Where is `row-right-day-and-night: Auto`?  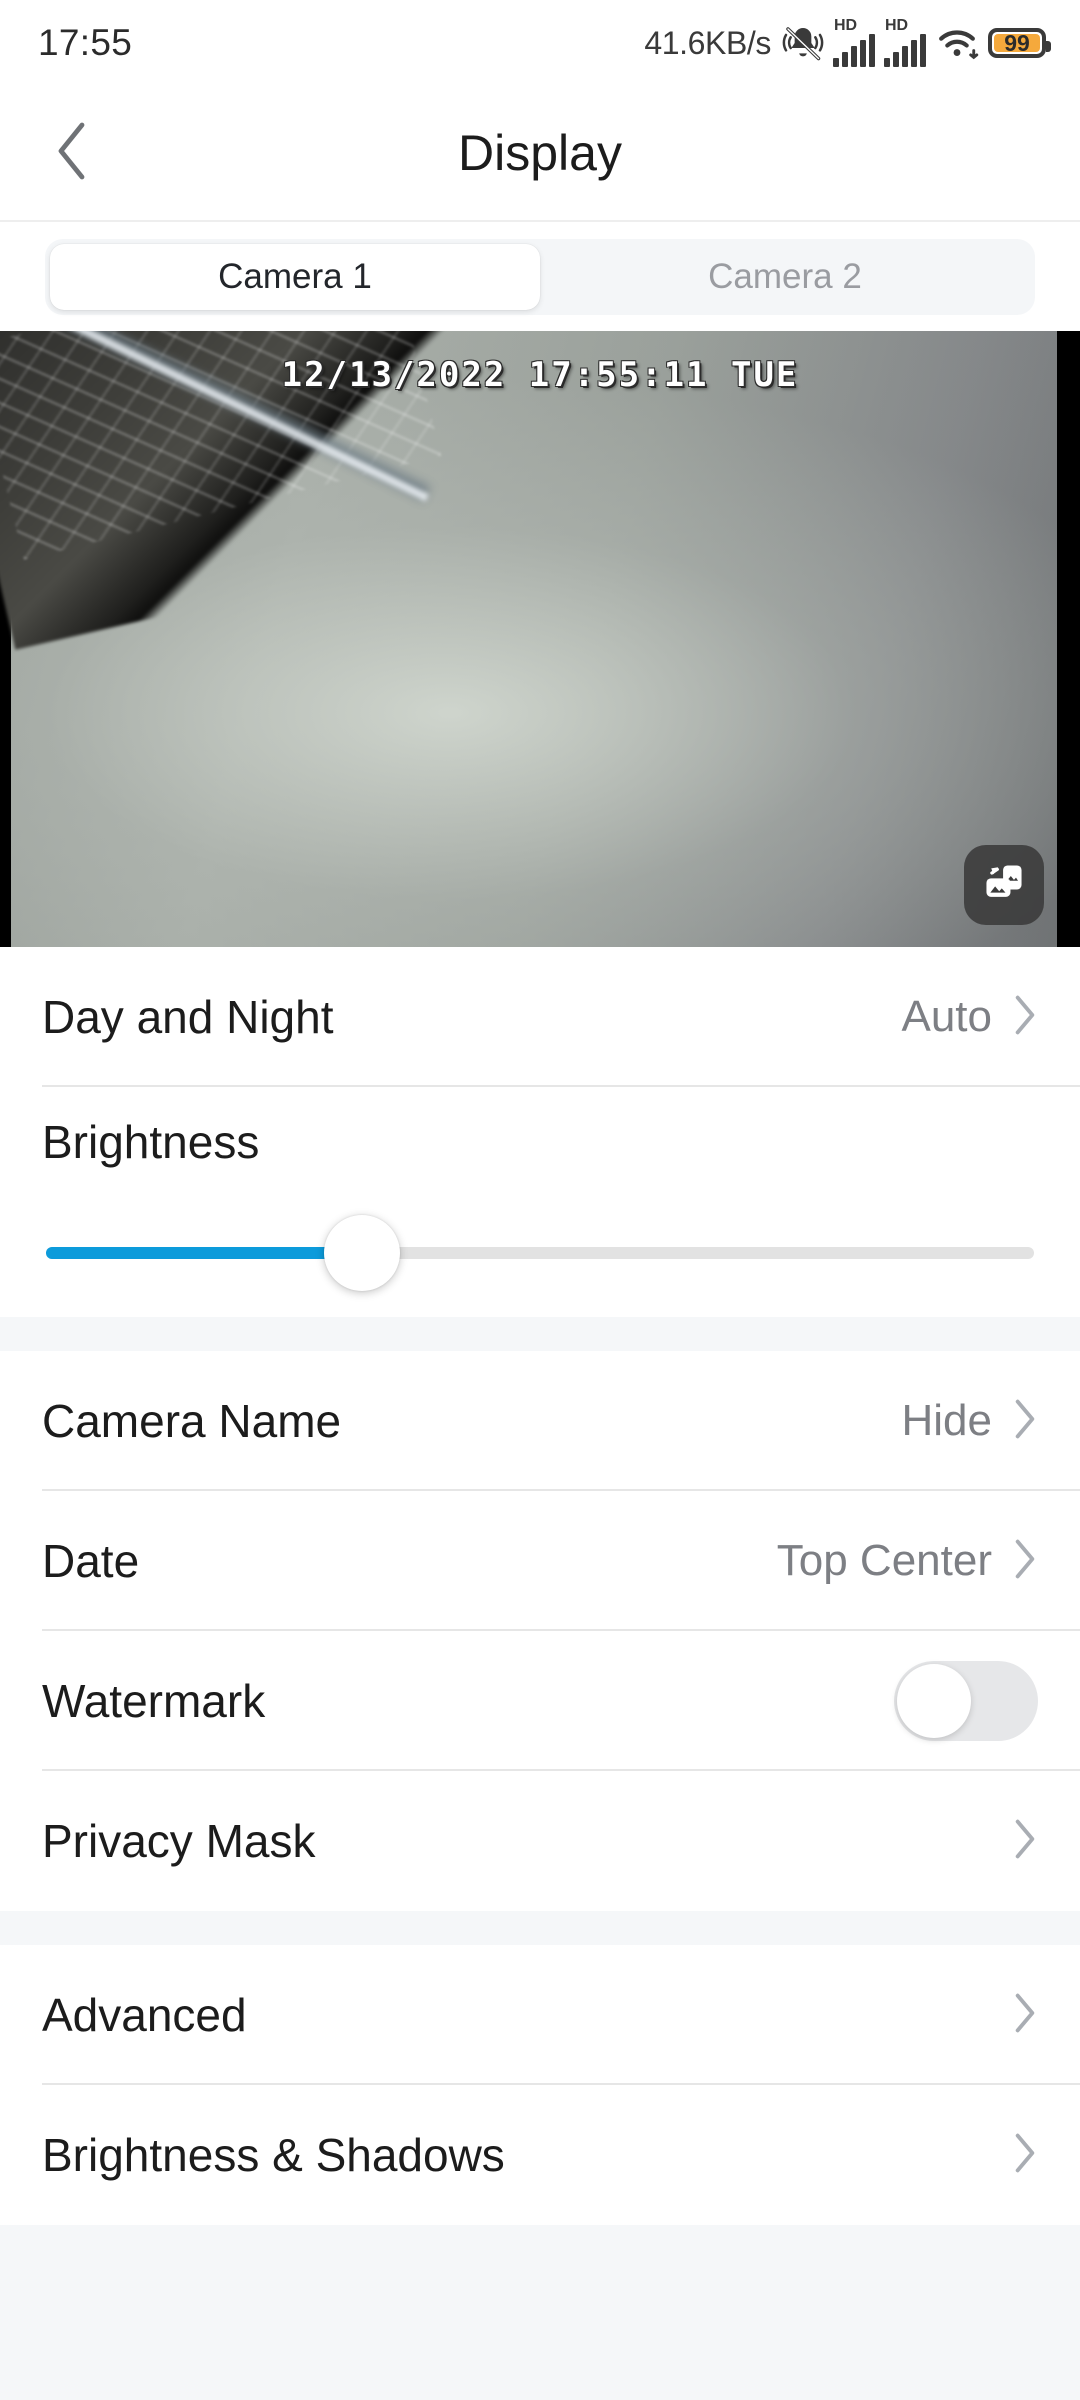 row-right-day-and-night: Auto is located at coordinates (969, 1017).